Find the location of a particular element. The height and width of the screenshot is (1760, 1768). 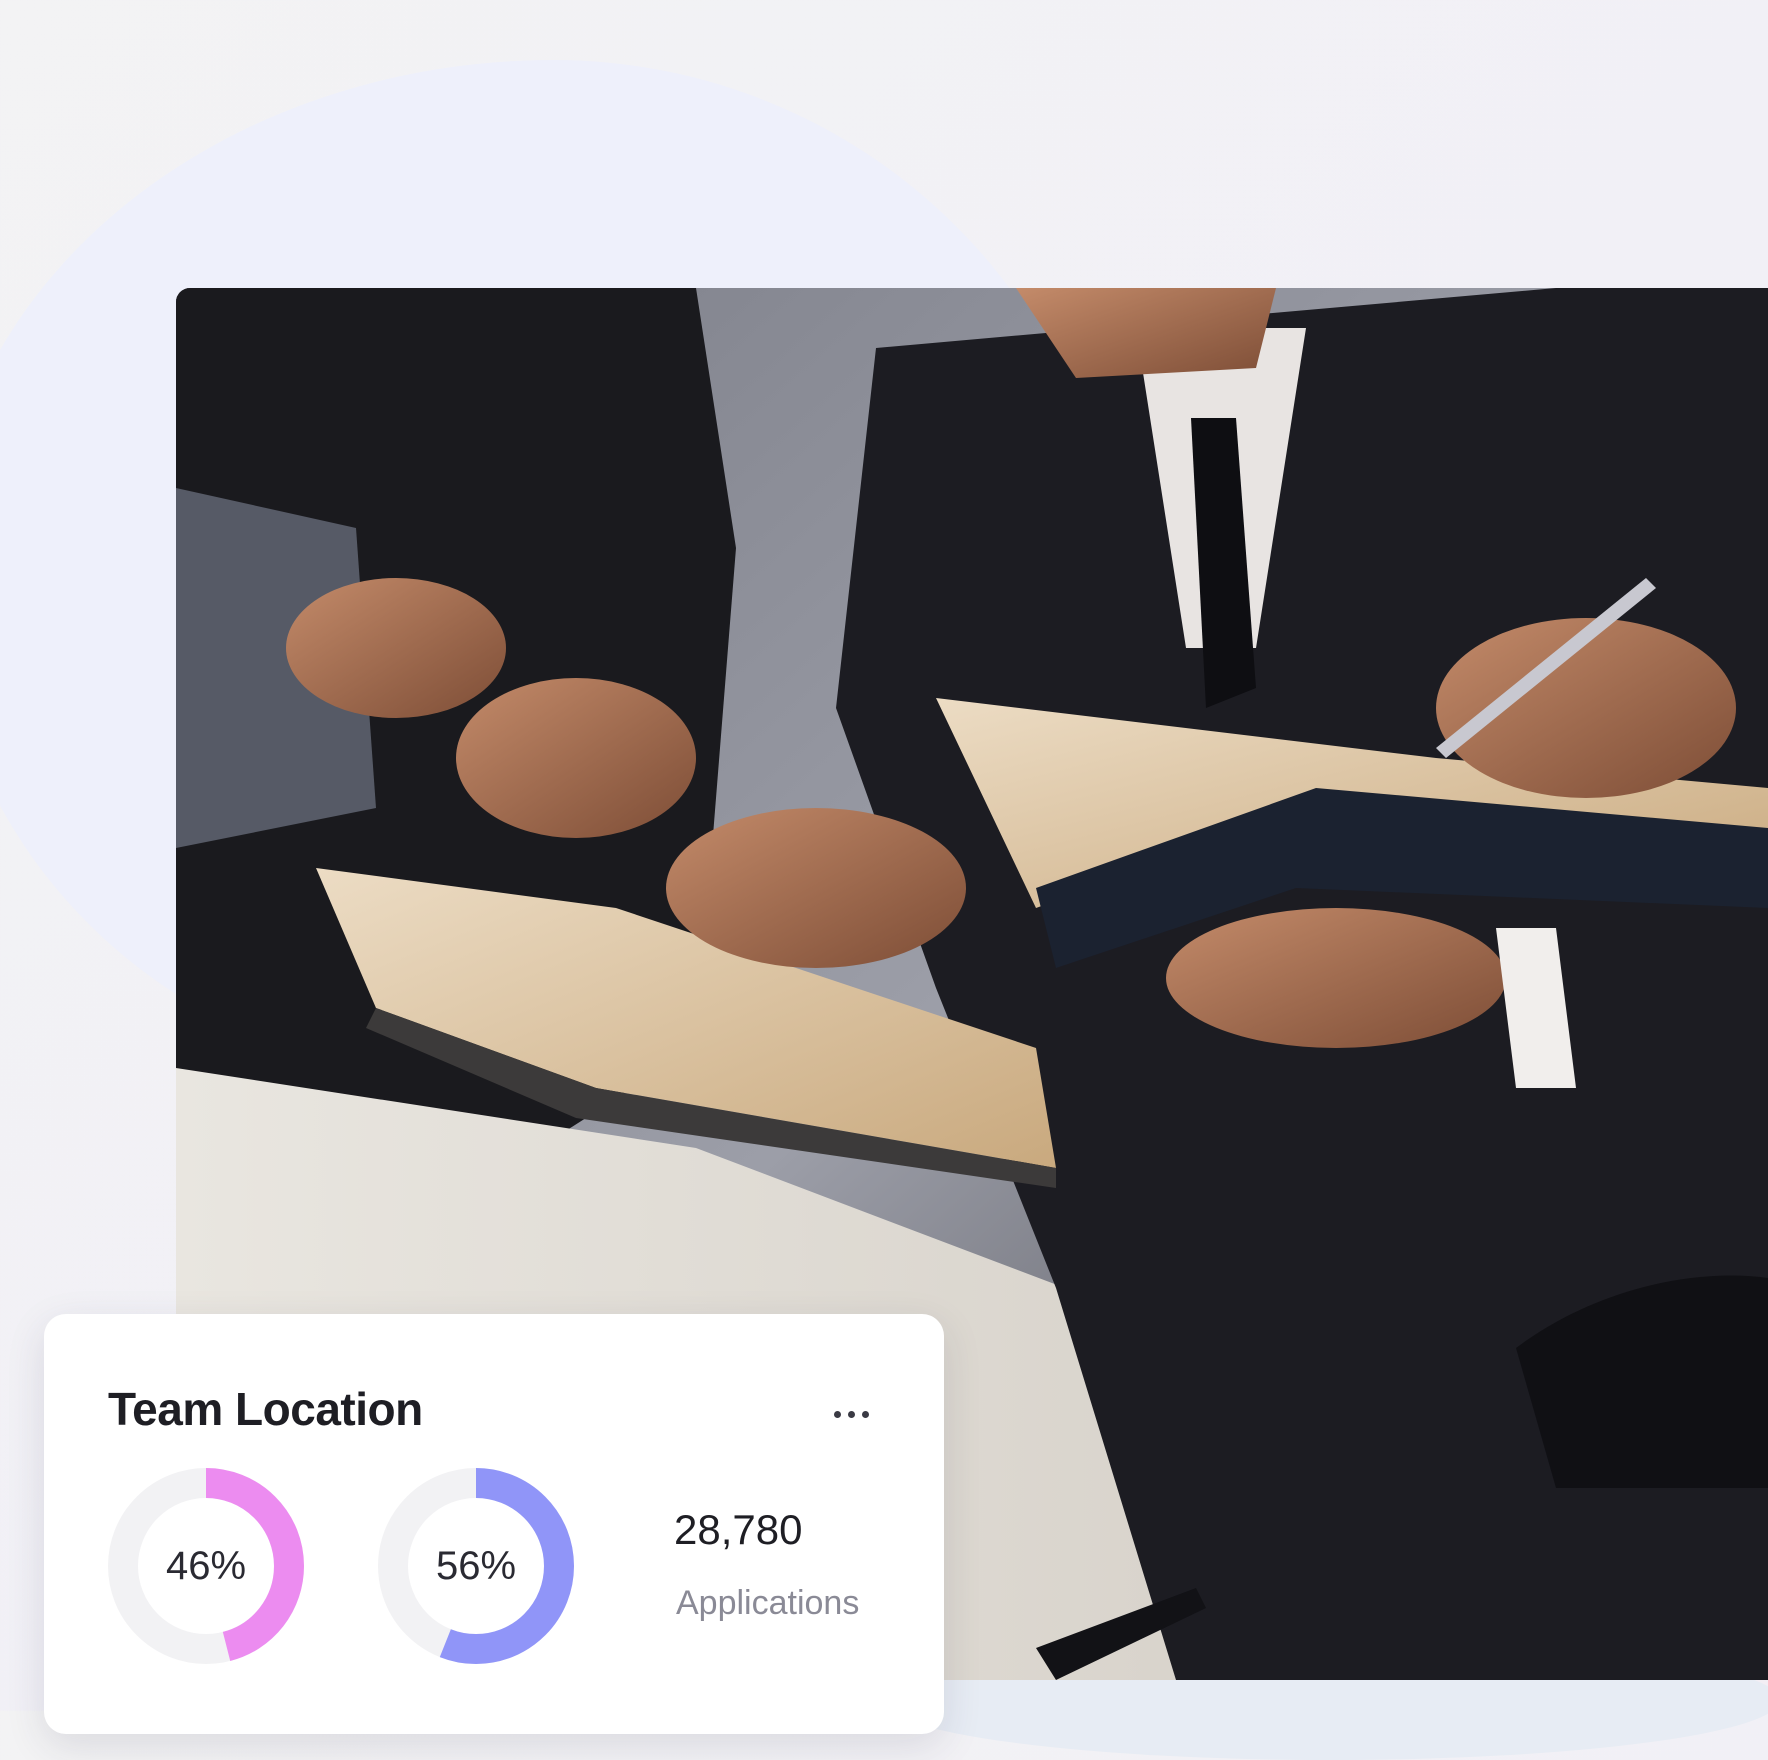

applications-label: Applications is located at coordinates (768, 1603).